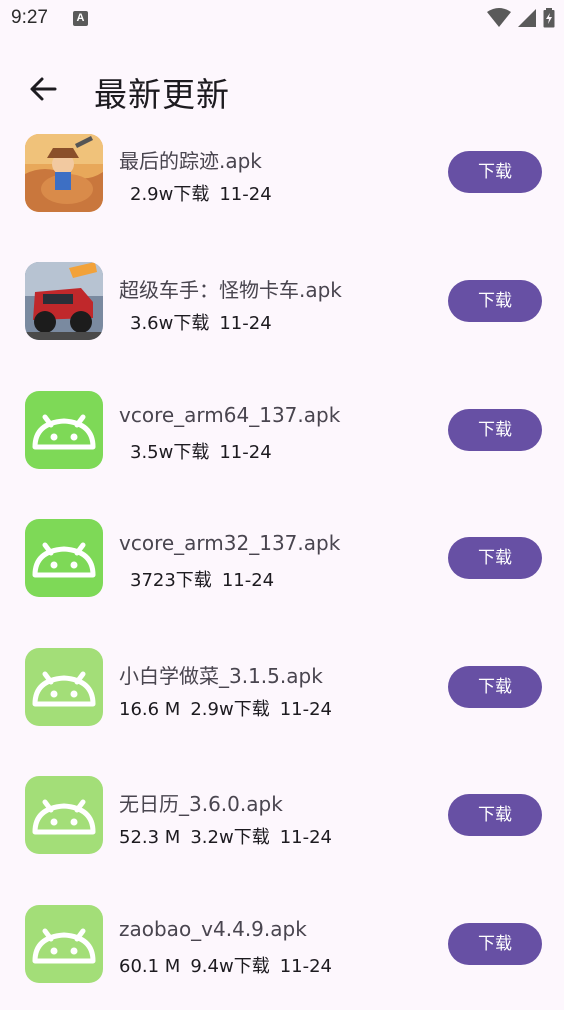 Image resolution: width=564 pixels, height=1010 pixels. What do you see at coordinates (170, 452) in the screenshot?
I see `app-downloads: 3.5w下载` at bounding box center [170, 452].